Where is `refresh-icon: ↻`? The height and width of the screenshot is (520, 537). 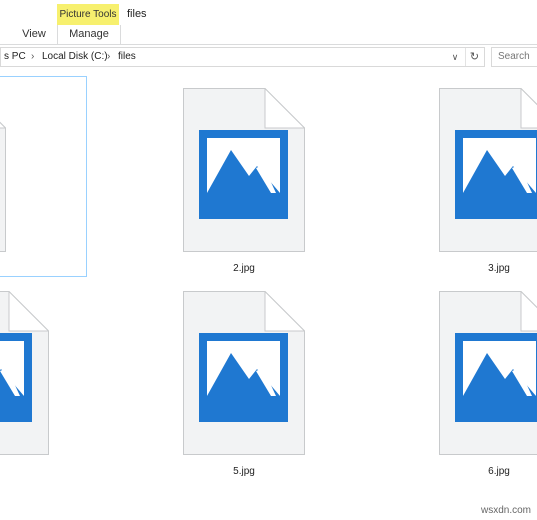 refresh-icon: ↻ is located at coordinates (474, 57).